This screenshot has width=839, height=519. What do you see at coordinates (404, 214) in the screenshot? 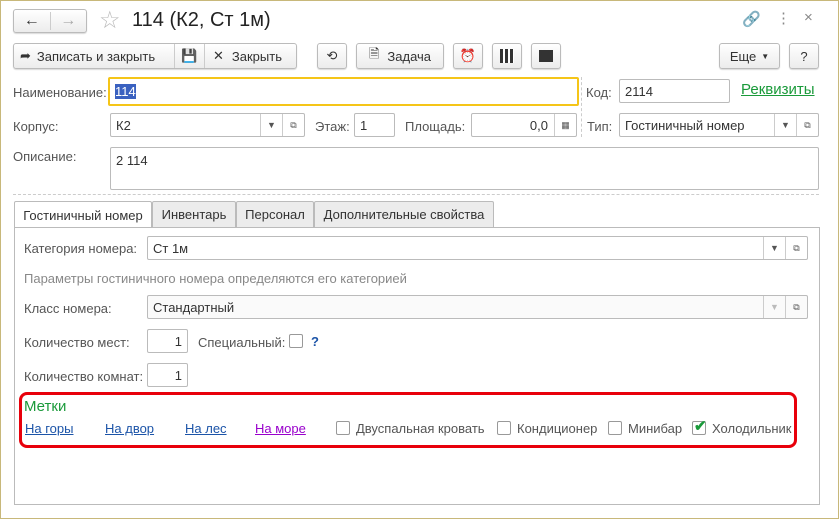
I see `tab-additional-properties: Дополнительные свойства` at bounding box center [404, 214].